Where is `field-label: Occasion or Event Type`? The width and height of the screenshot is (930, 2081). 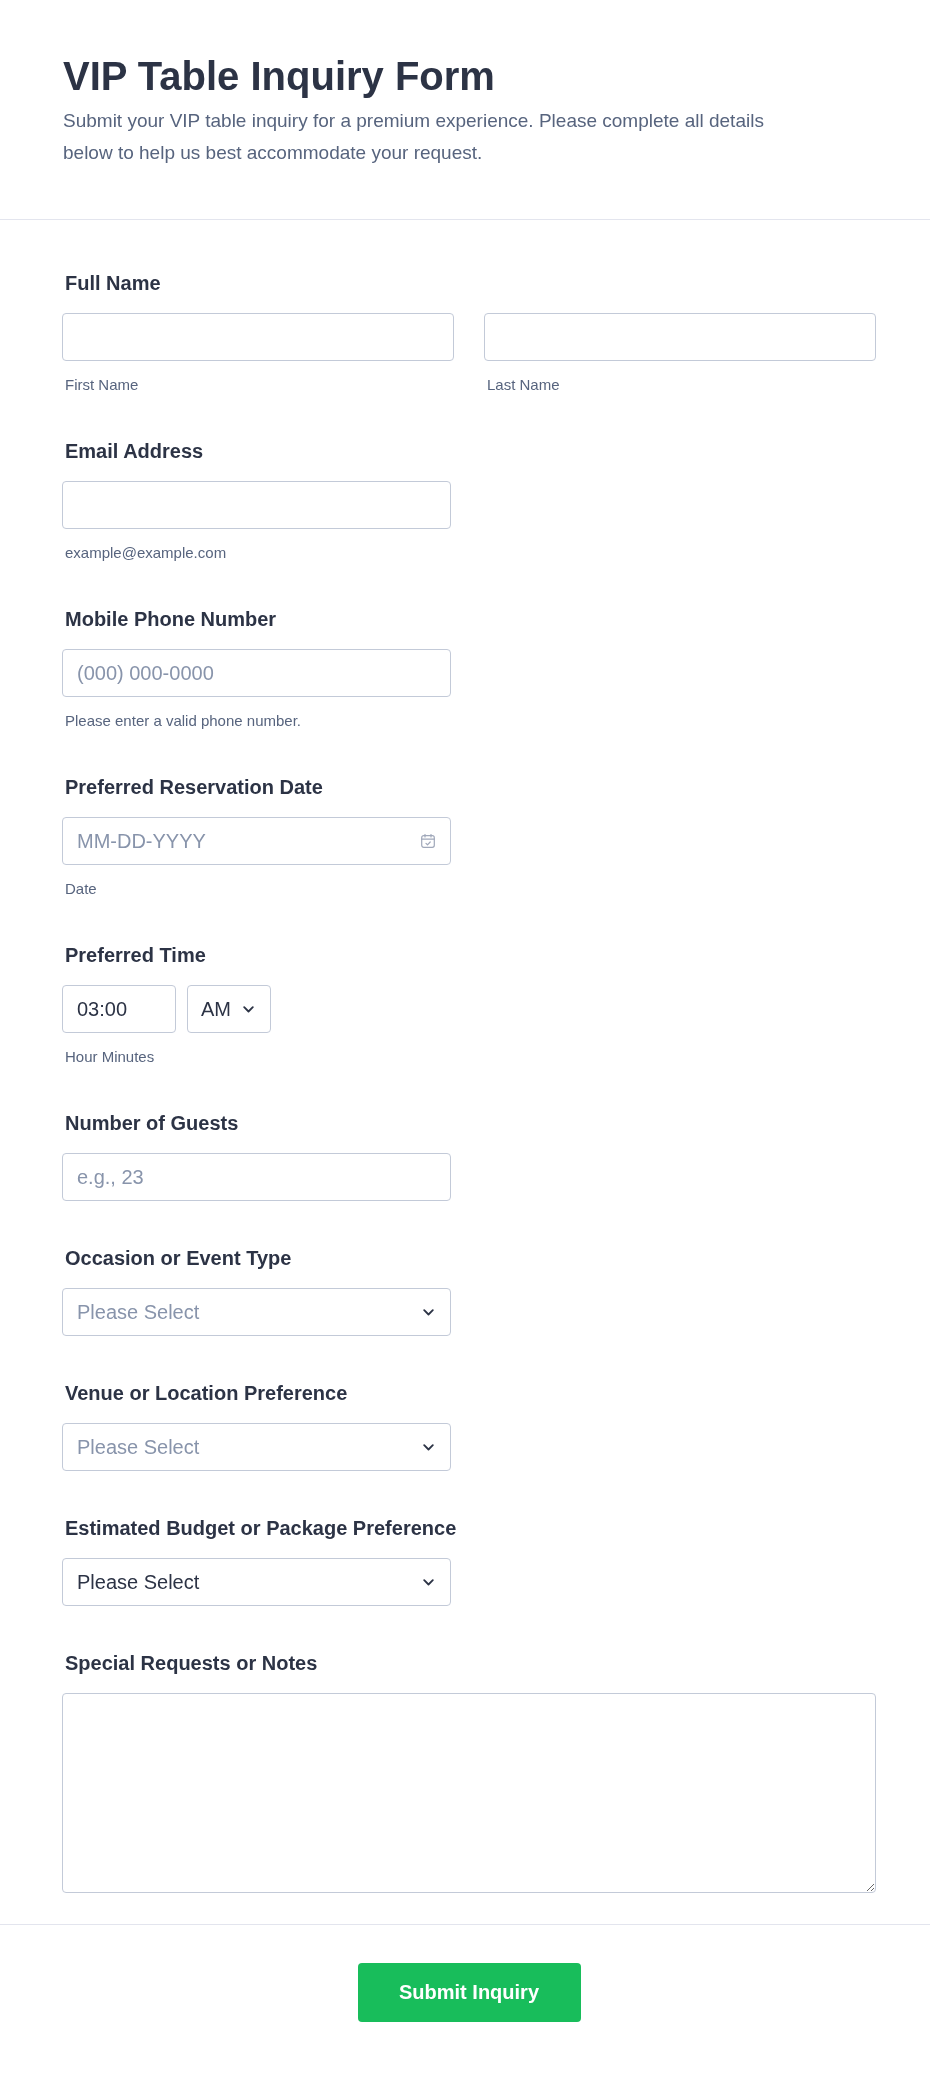 field-label: Occasion or Event Type is located at coordinates (178, 1258).